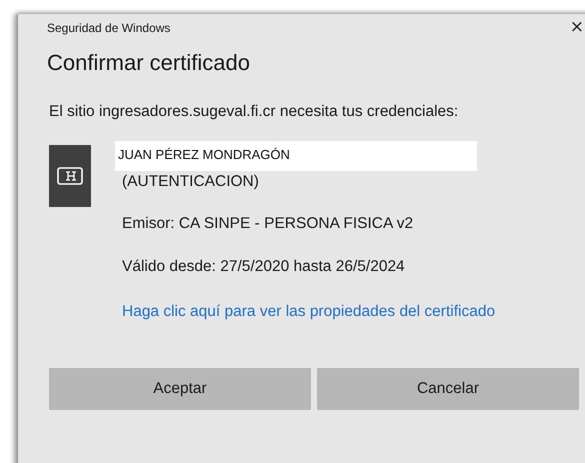 This screenshot has height=463, width=585. What do you see at coordinates (448, 389) in the screenshot?
I see `dialog-button: Cancelar` at bounding box center [448, 389].